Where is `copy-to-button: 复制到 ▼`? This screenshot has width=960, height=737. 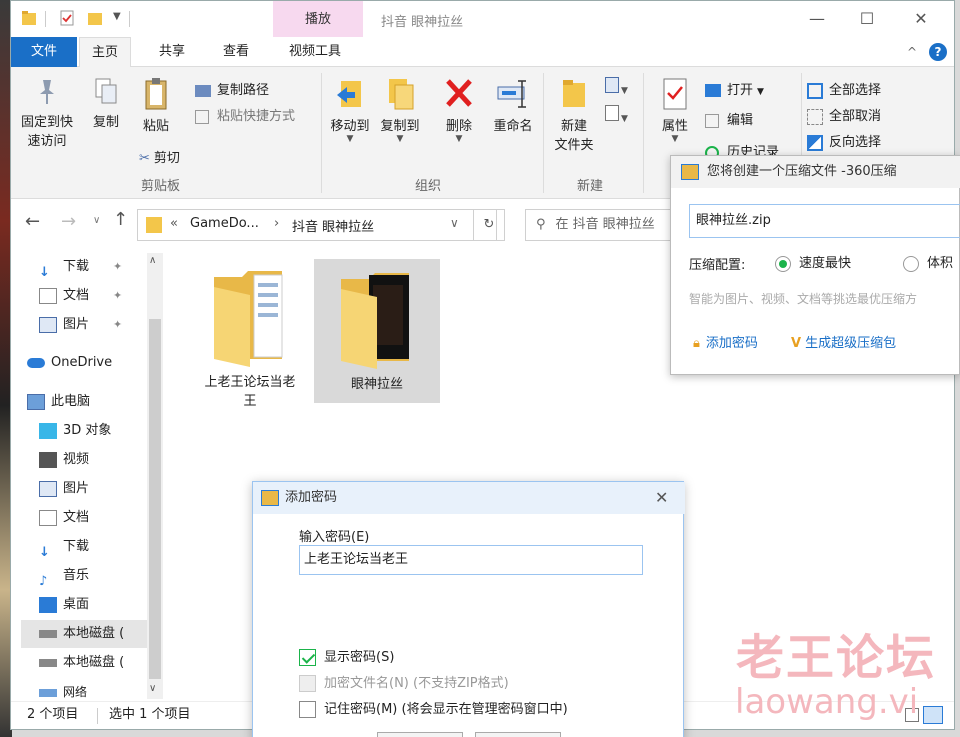 copy-to-button: 复制到 ▼ is located at coordinates (400, 110).